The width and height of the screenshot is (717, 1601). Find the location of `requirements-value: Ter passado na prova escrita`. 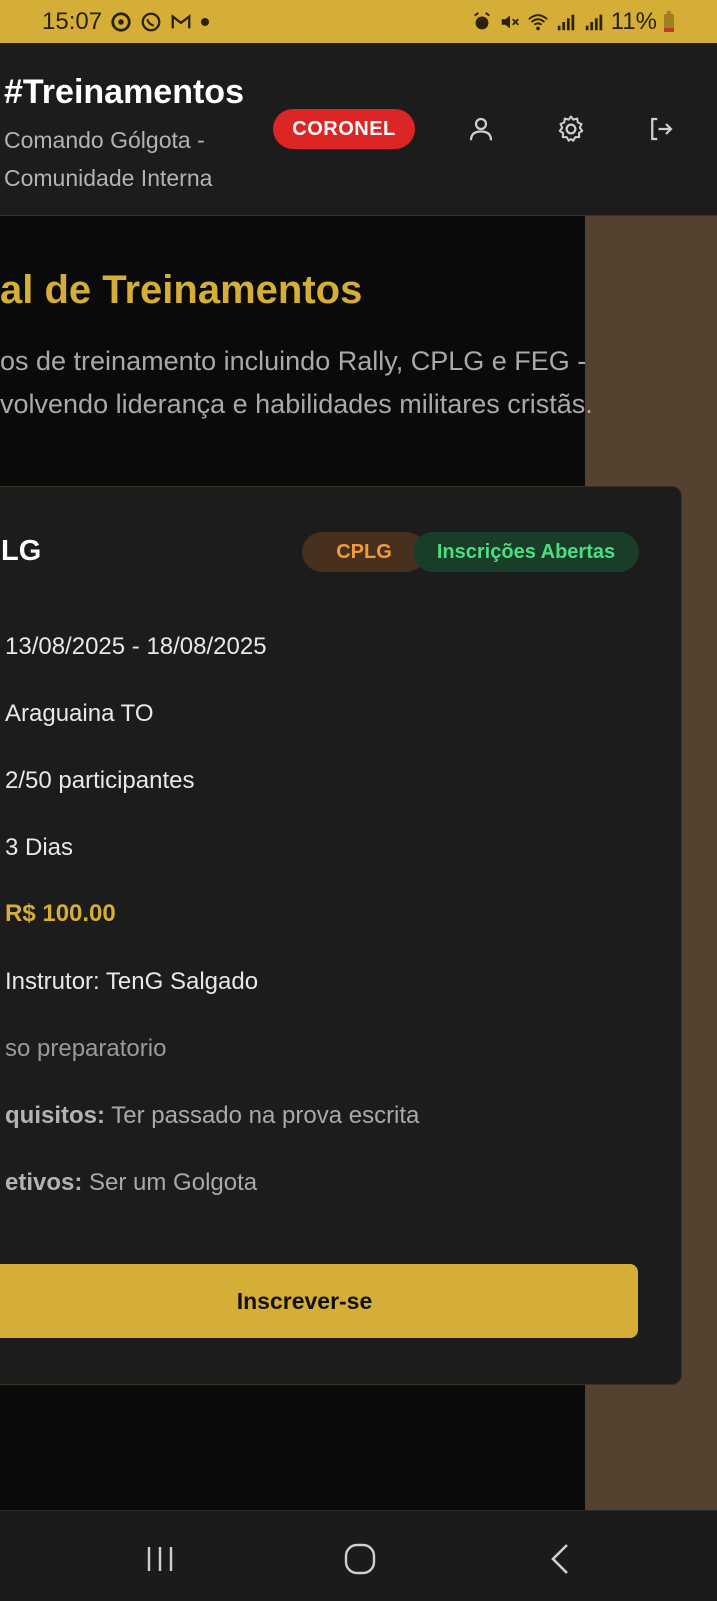

requirements-value: Ter passado na prova escrita is located at coordinates (262, 1115).